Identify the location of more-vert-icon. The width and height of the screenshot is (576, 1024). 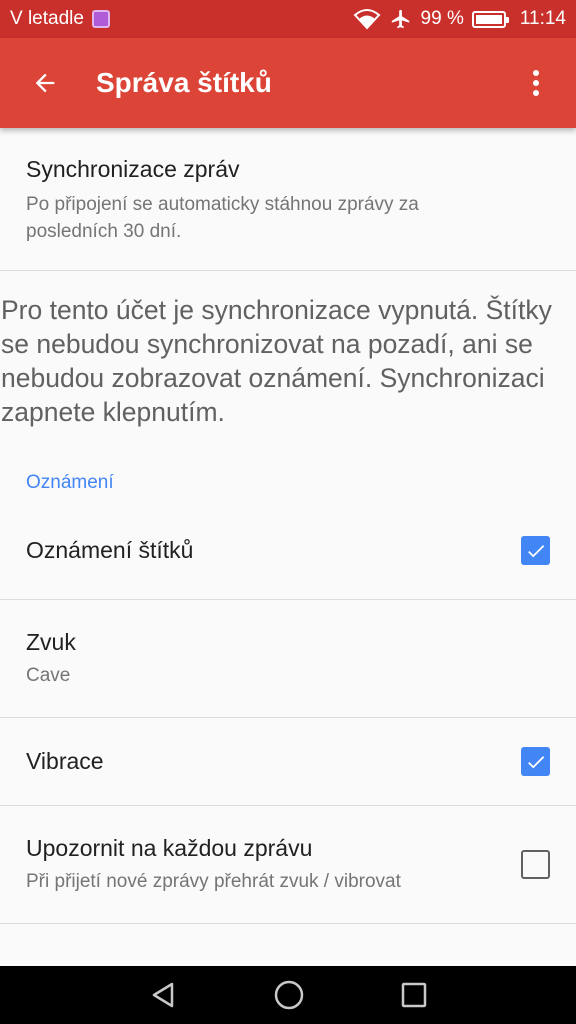
(536, 83).